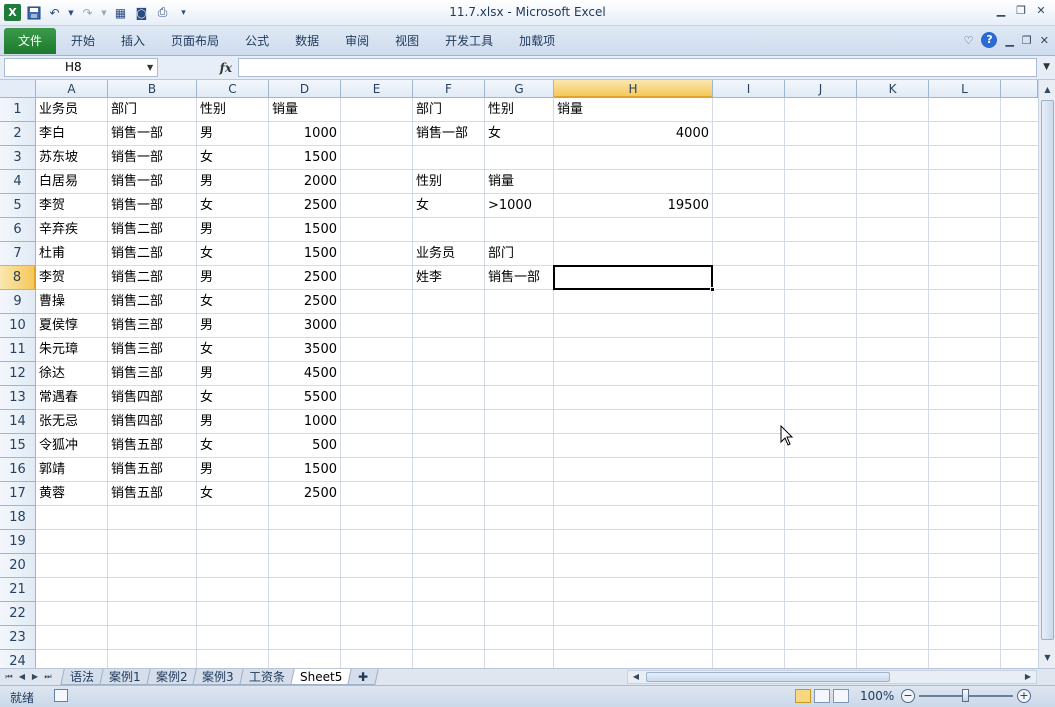  Describe the element at coordinates (152, 206) in the screenshot. I see `cell-b5: 销售一部` at that location.